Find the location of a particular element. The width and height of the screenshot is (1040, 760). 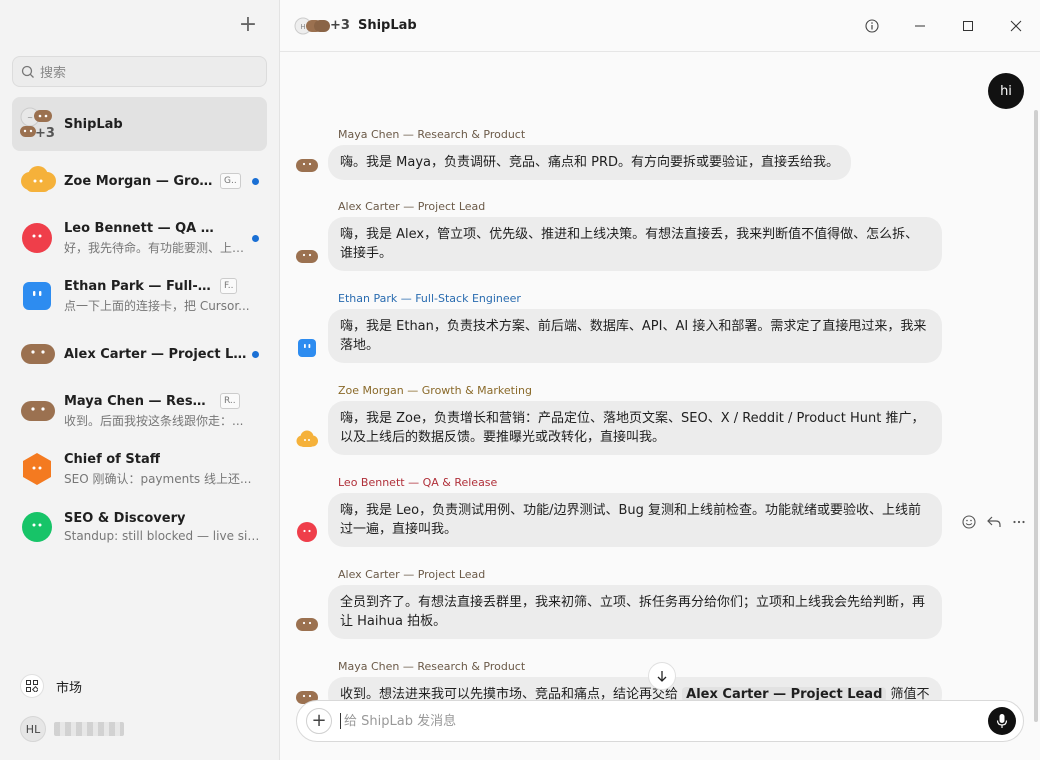

sender-name: Ethan Park — Full-Stack Engineer is located at coordinates (429, 298).